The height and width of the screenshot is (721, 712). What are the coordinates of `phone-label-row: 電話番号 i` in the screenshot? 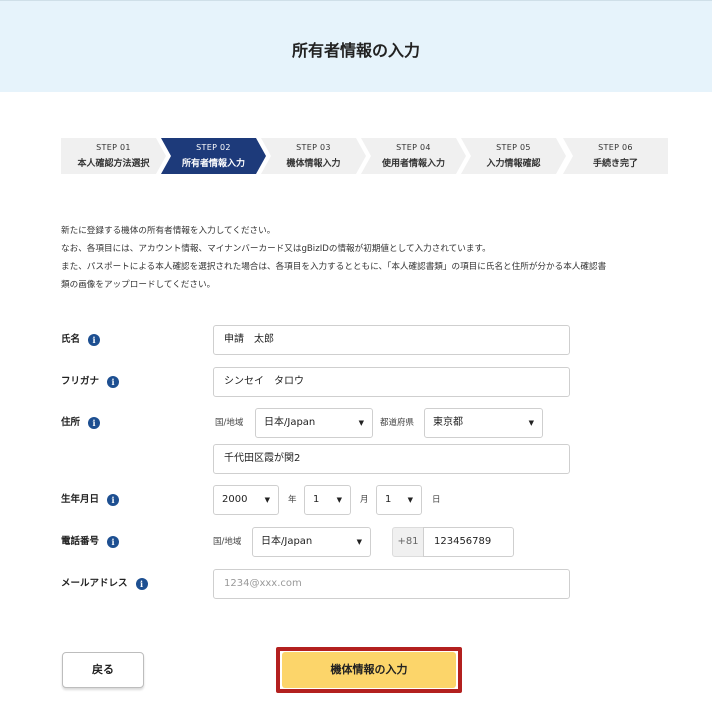 It's located at (90, 542).